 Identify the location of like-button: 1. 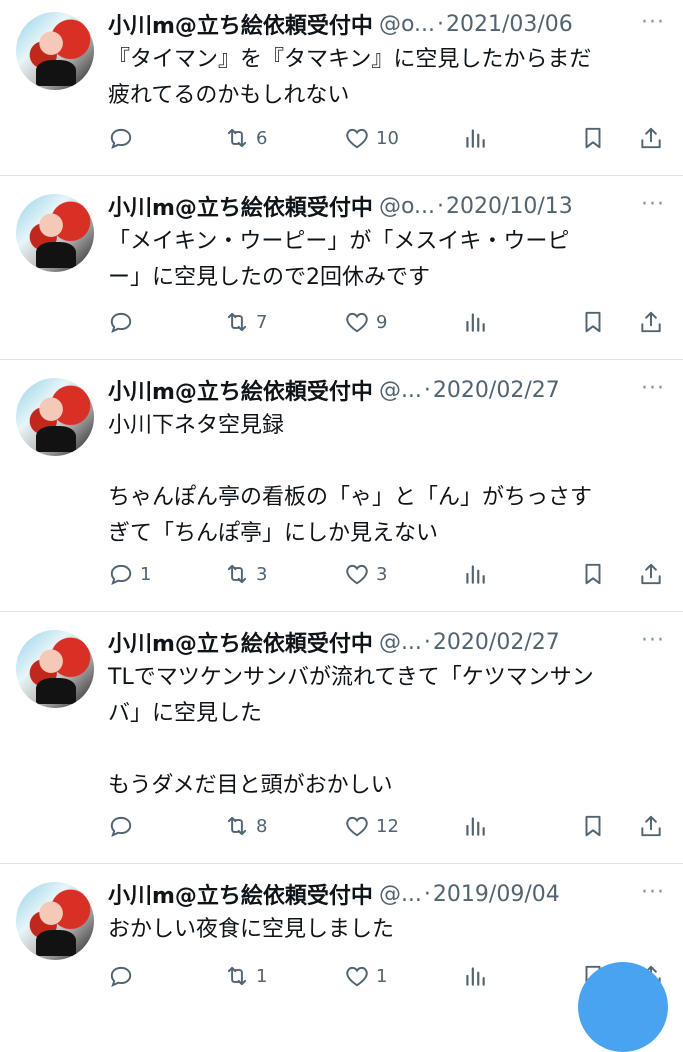
(365, 976).